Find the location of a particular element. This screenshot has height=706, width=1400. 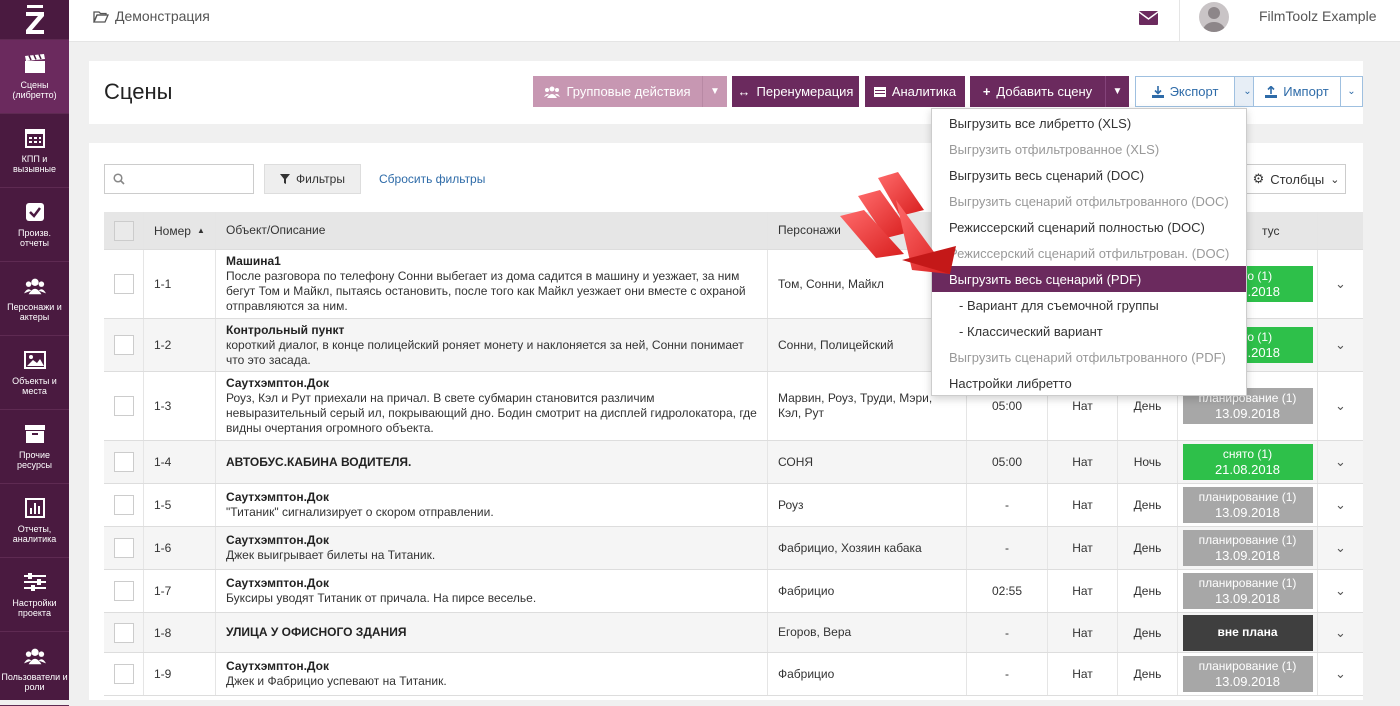

header-number: Номер ▲ is located at coordinates (180, 230).